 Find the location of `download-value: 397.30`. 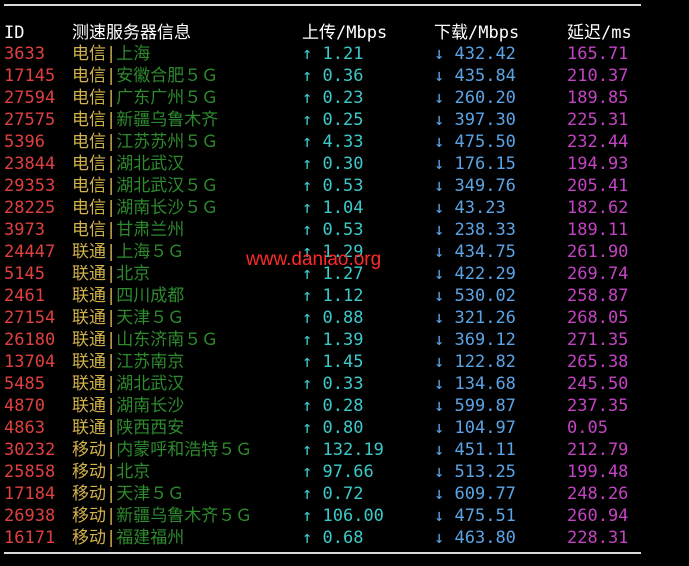

download-value: 397.30 is located at coordinates (485, 120).